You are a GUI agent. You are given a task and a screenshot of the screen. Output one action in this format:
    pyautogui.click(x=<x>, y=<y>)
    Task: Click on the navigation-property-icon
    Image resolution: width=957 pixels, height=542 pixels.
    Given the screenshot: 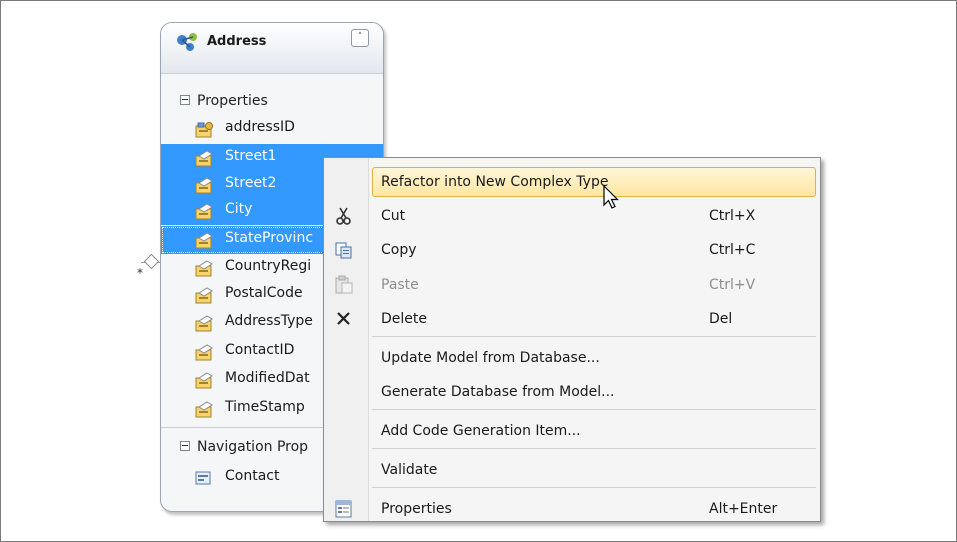 What is the action you would take?
    pyautogui.click(x=204, y=480)
    